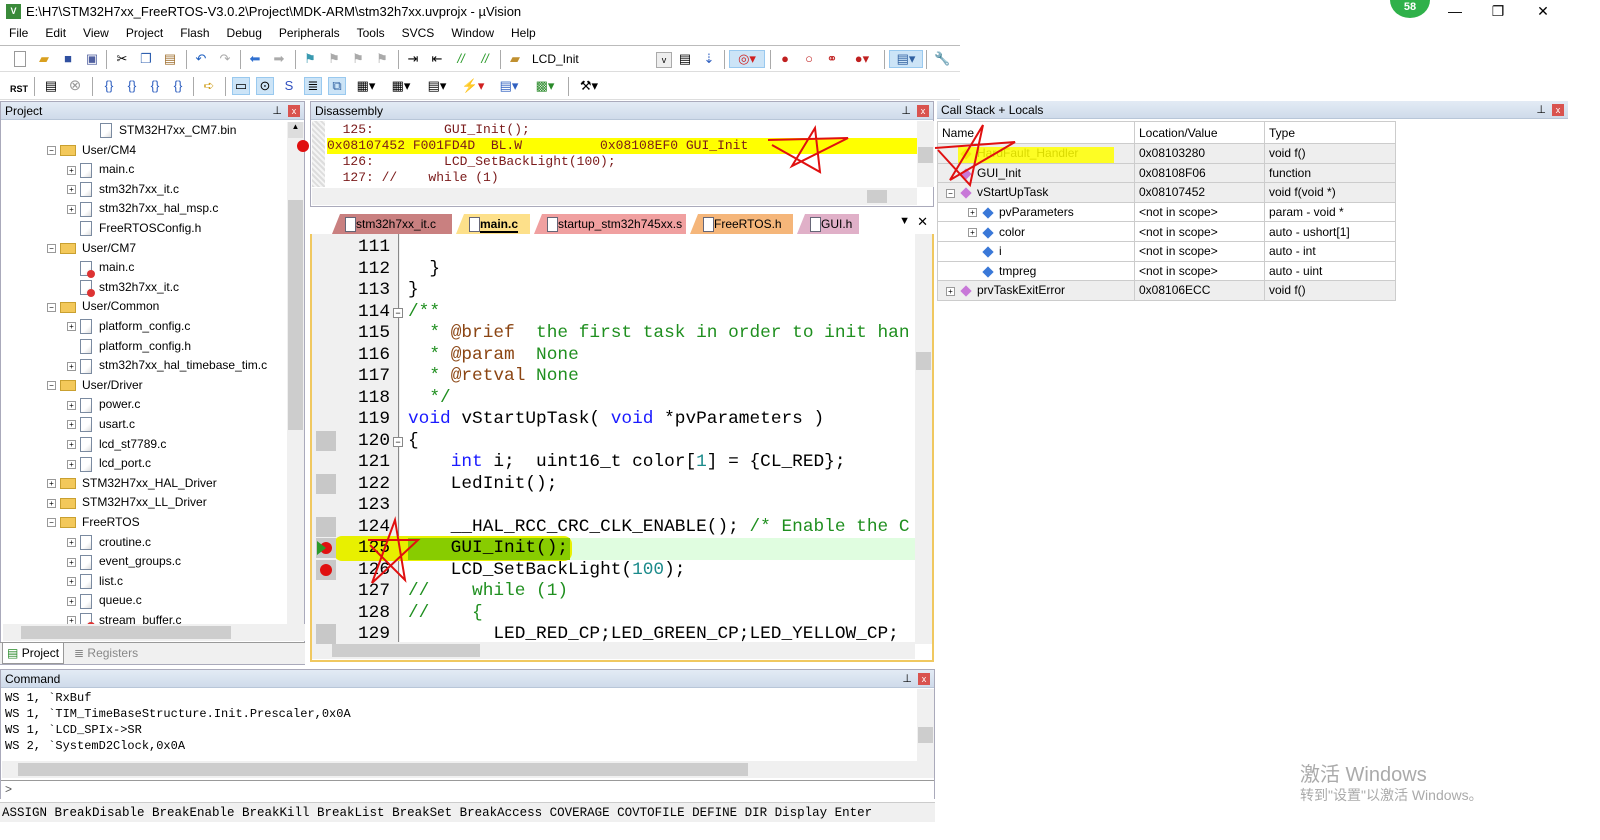  Describe the element at coordinates (429, 399) in the screenshot. I see `code-line: */` at that location.